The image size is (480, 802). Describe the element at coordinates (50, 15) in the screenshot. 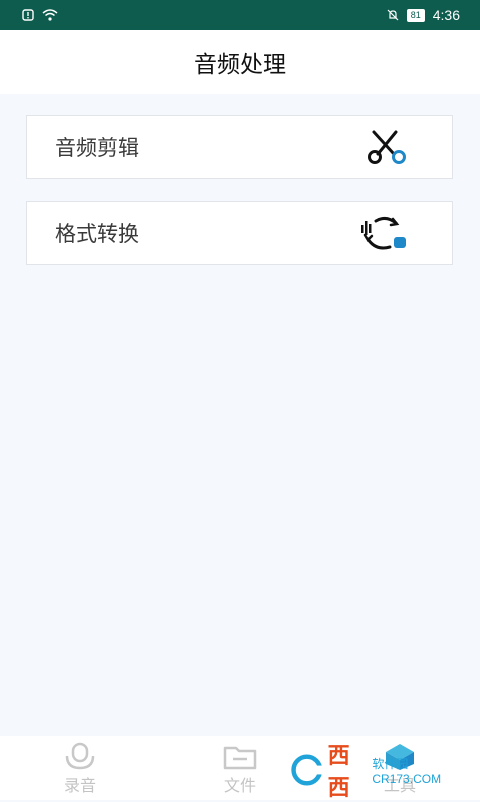

I see `wifi-icon` at that location.